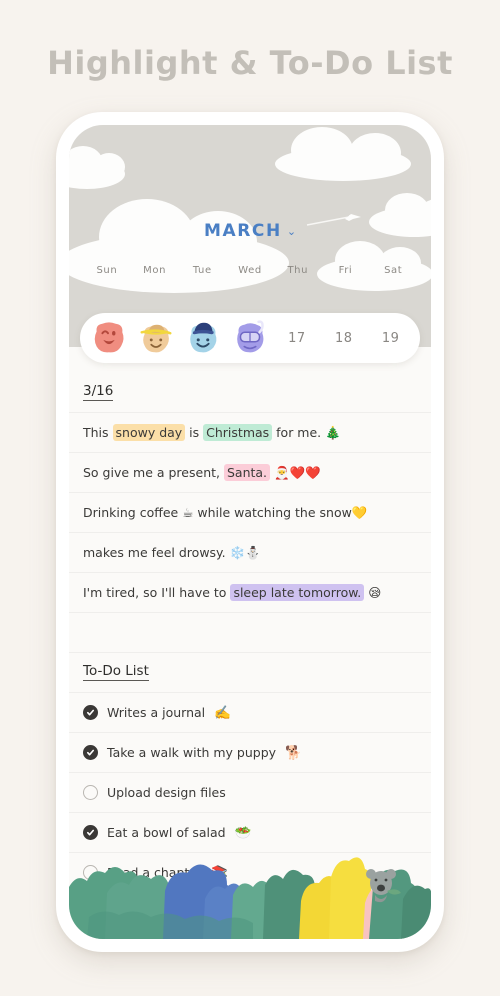 The height and width of the screenshot is (996, 500). I want to click on journal-line: This snowy day is Christmas for me. 🎄, so click(250, 433).